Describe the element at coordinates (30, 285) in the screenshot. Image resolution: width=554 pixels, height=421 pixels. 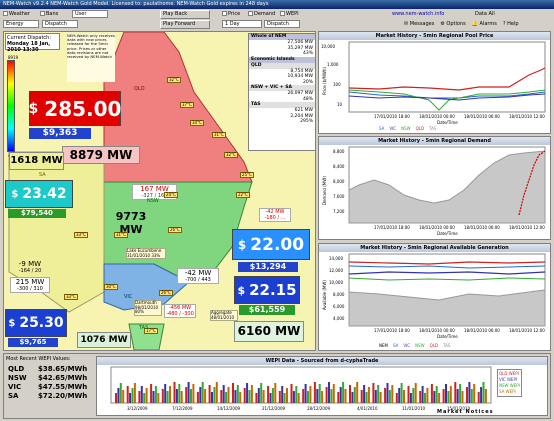
I see `murraylink-flow: 215 MW -300 / 310` at that location.